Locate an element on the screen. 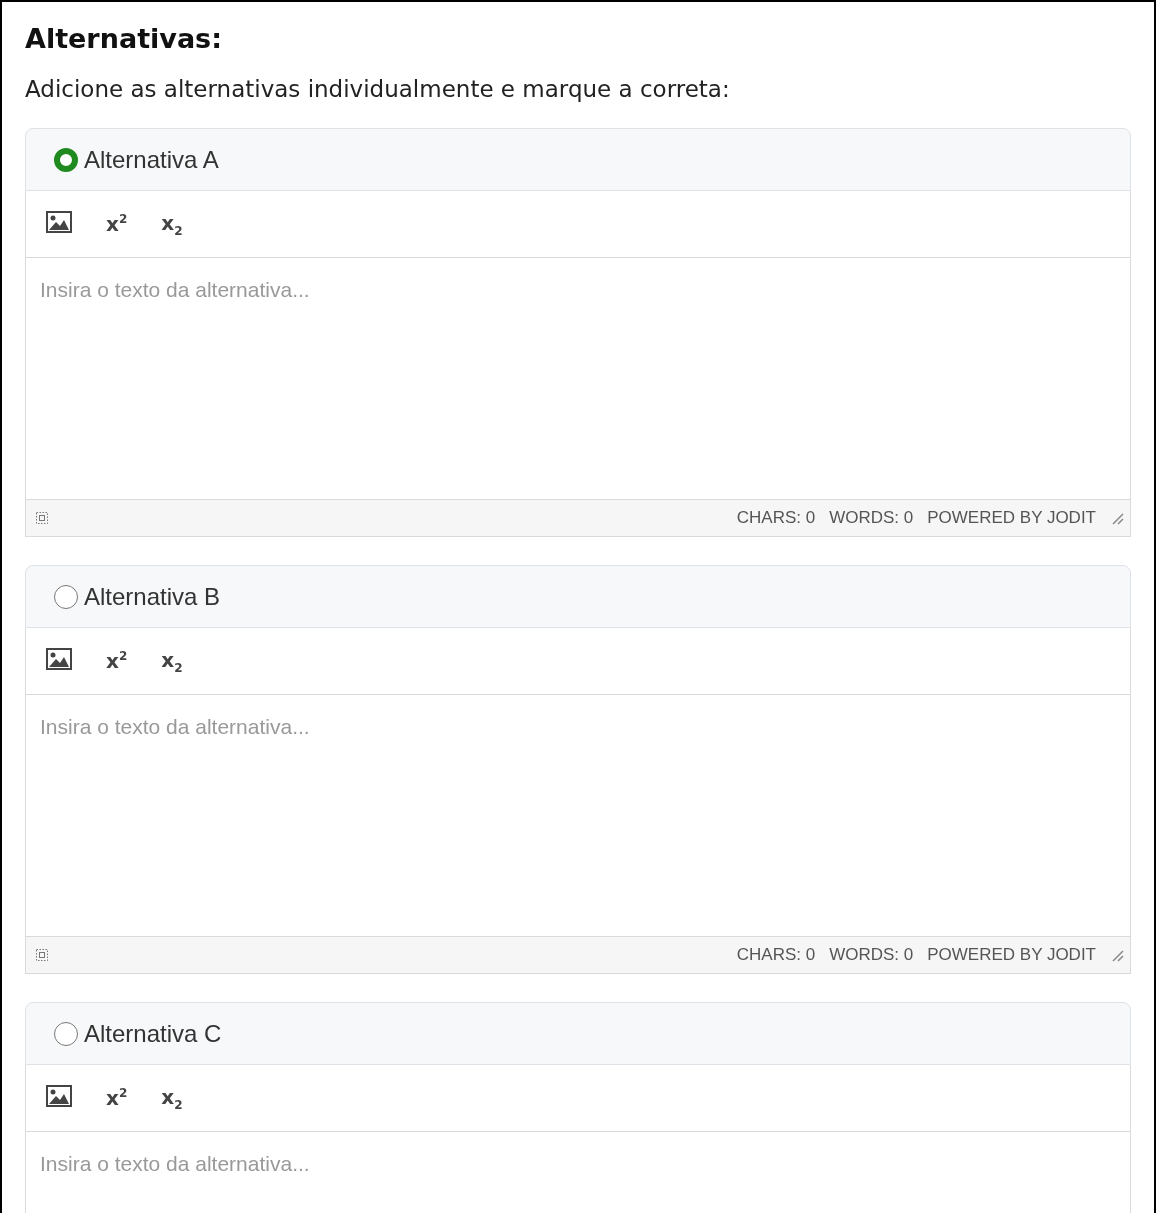  instruction-text: Adicione as alternativas individualmente e marque a correta: is located at coordinates (378, 89).